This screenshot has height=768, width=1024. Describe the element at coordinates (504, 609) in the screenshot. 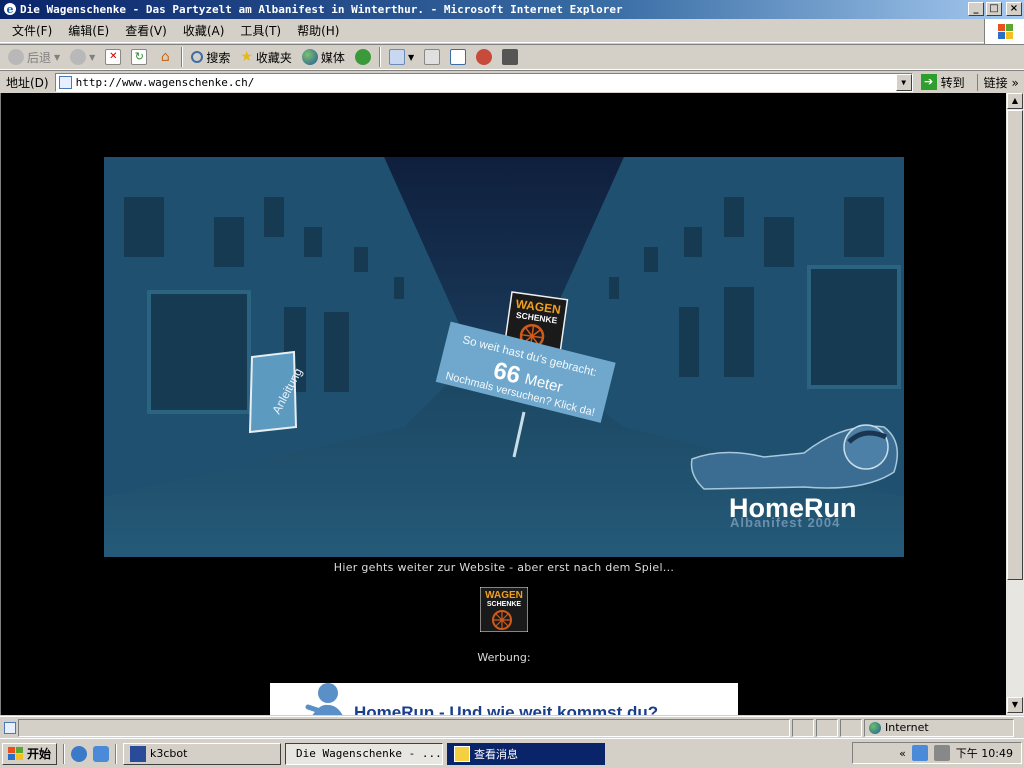

I see `wagenschenke-small-logo: WAGEN SCHENKE` at that location.